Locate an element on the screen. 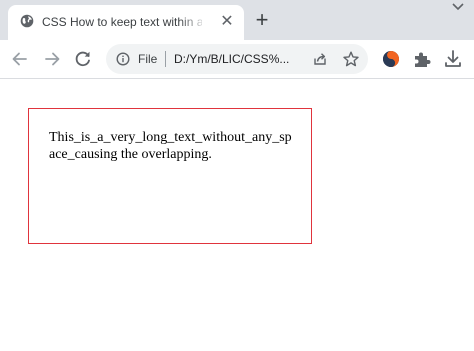 This screenshot has width=474, height=351. arrow-right-icon is located at coordinates (52, 59).